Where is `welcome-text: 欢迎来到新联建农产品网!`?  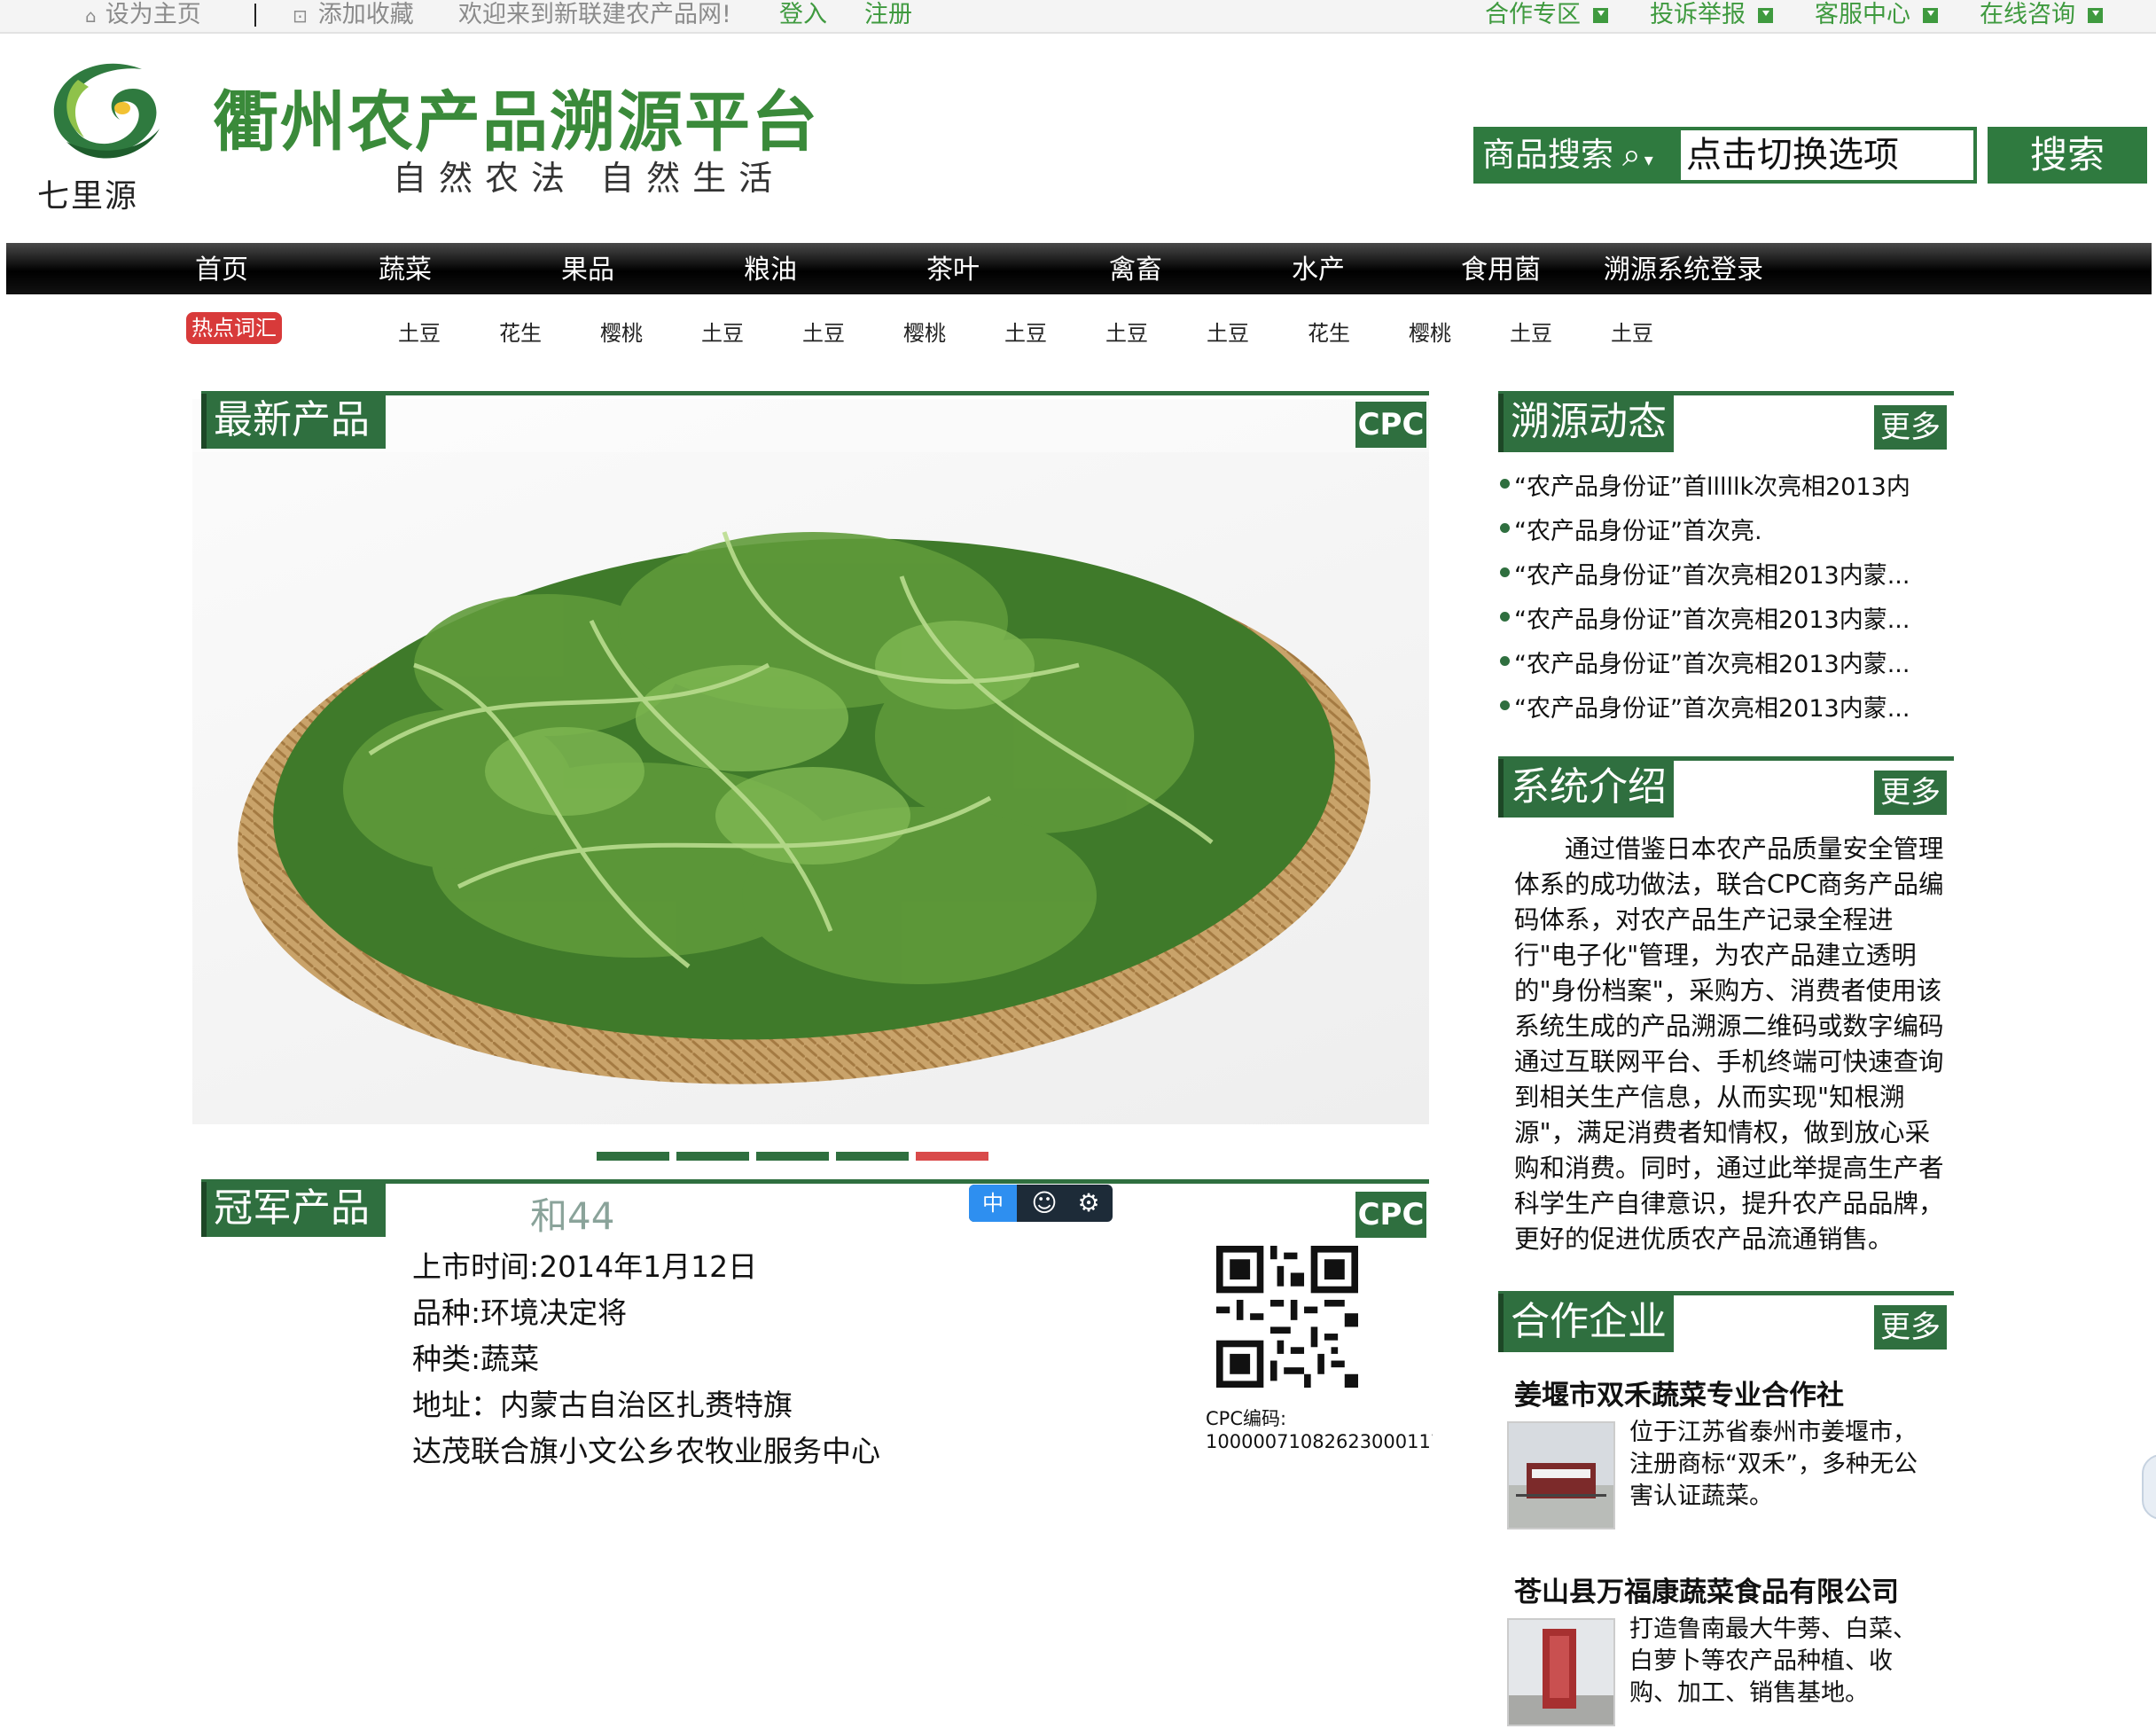 welcome-text: 欢迎来到新联建农产品网! is located at coordinates (594, 15).